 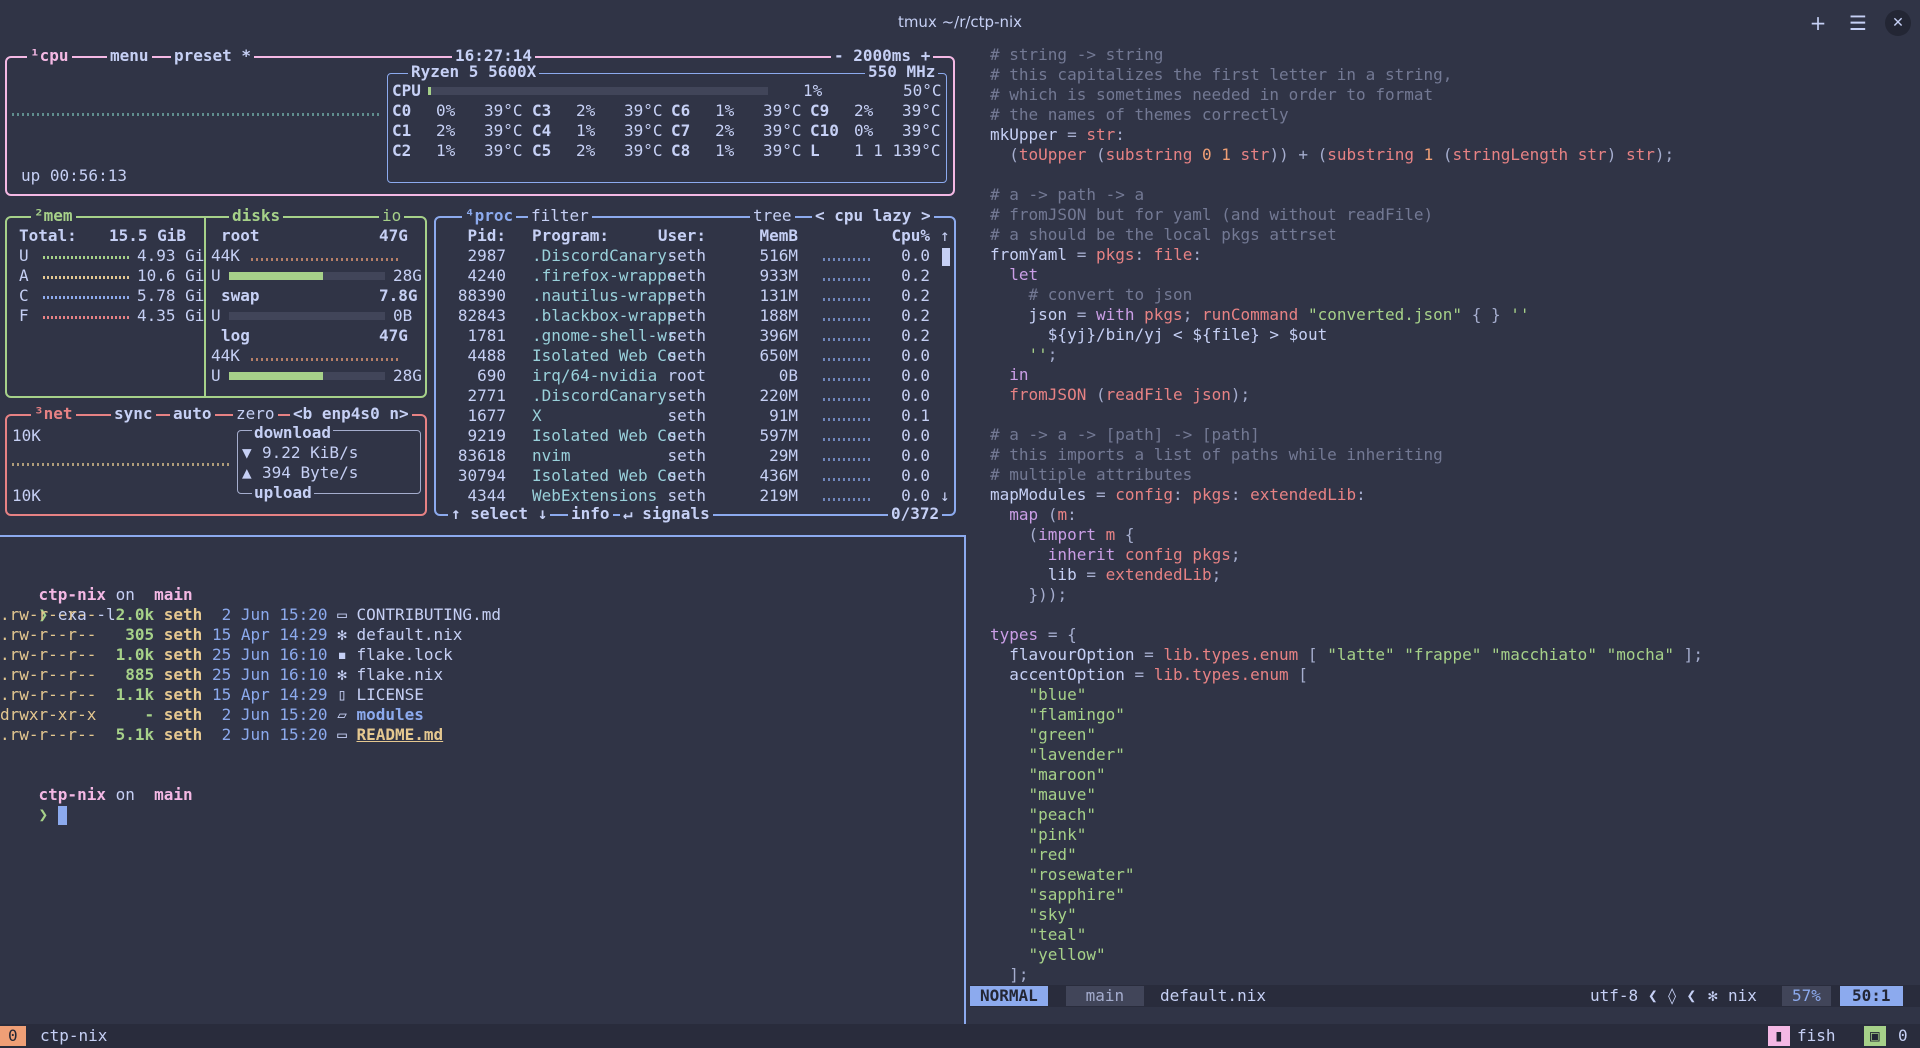 I want to click on proc-row: 2987 .DiscordCanary-seth 516M 0.0, so click(x=686, y=256).